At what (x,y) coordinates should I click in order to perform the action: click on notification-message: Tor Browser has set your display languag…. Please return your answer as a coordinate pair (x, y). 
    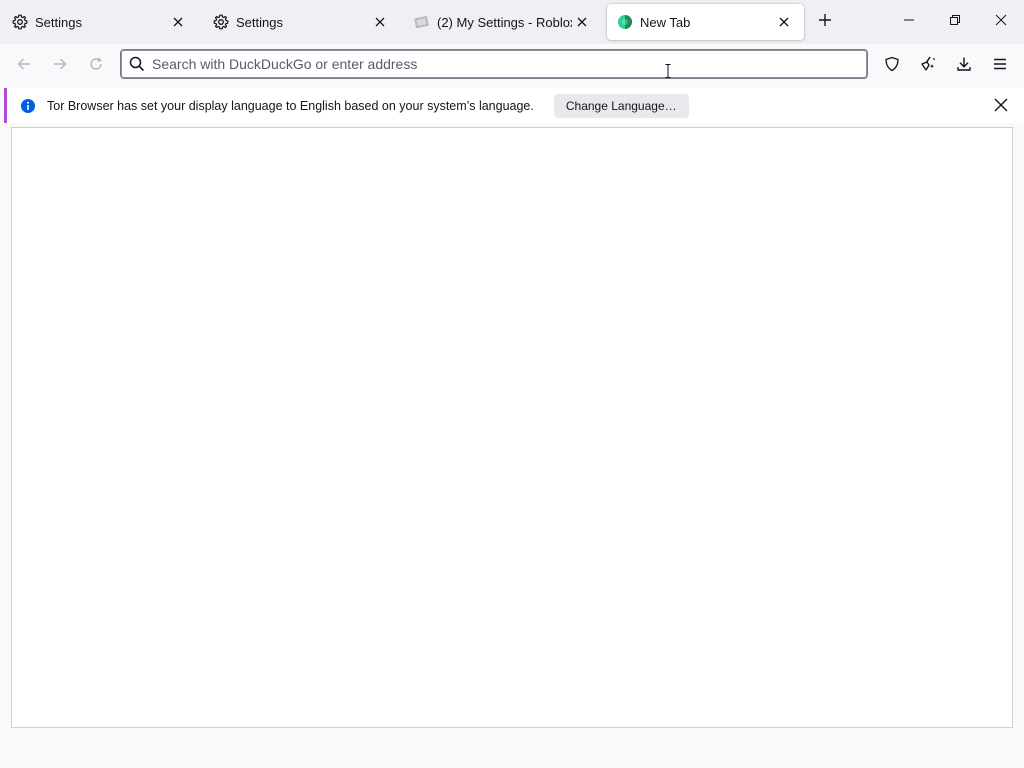
    Looking at the image, I should click on (290, 105).